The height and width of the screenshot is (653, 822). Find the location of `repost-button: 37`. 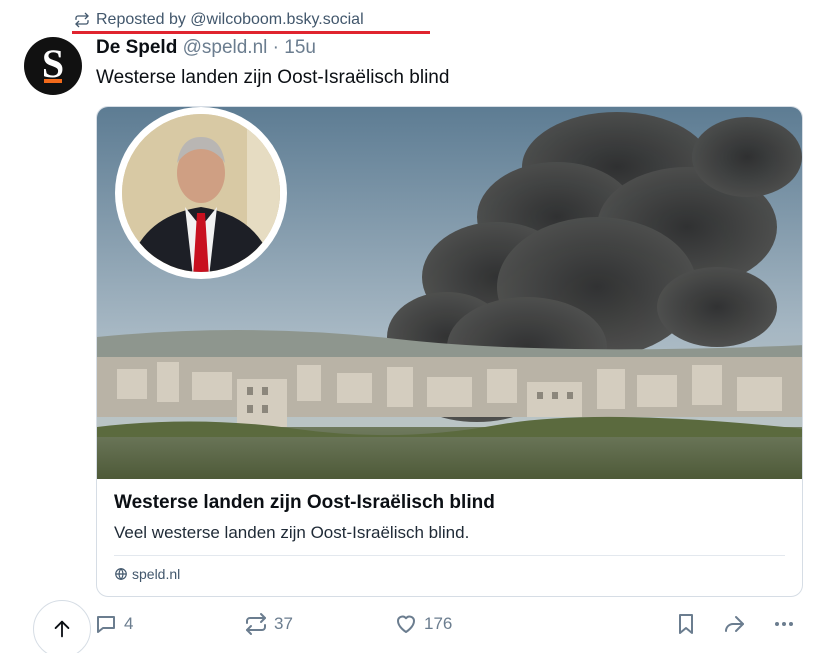

repost-button: 37 is located at coordinates (268, 624).